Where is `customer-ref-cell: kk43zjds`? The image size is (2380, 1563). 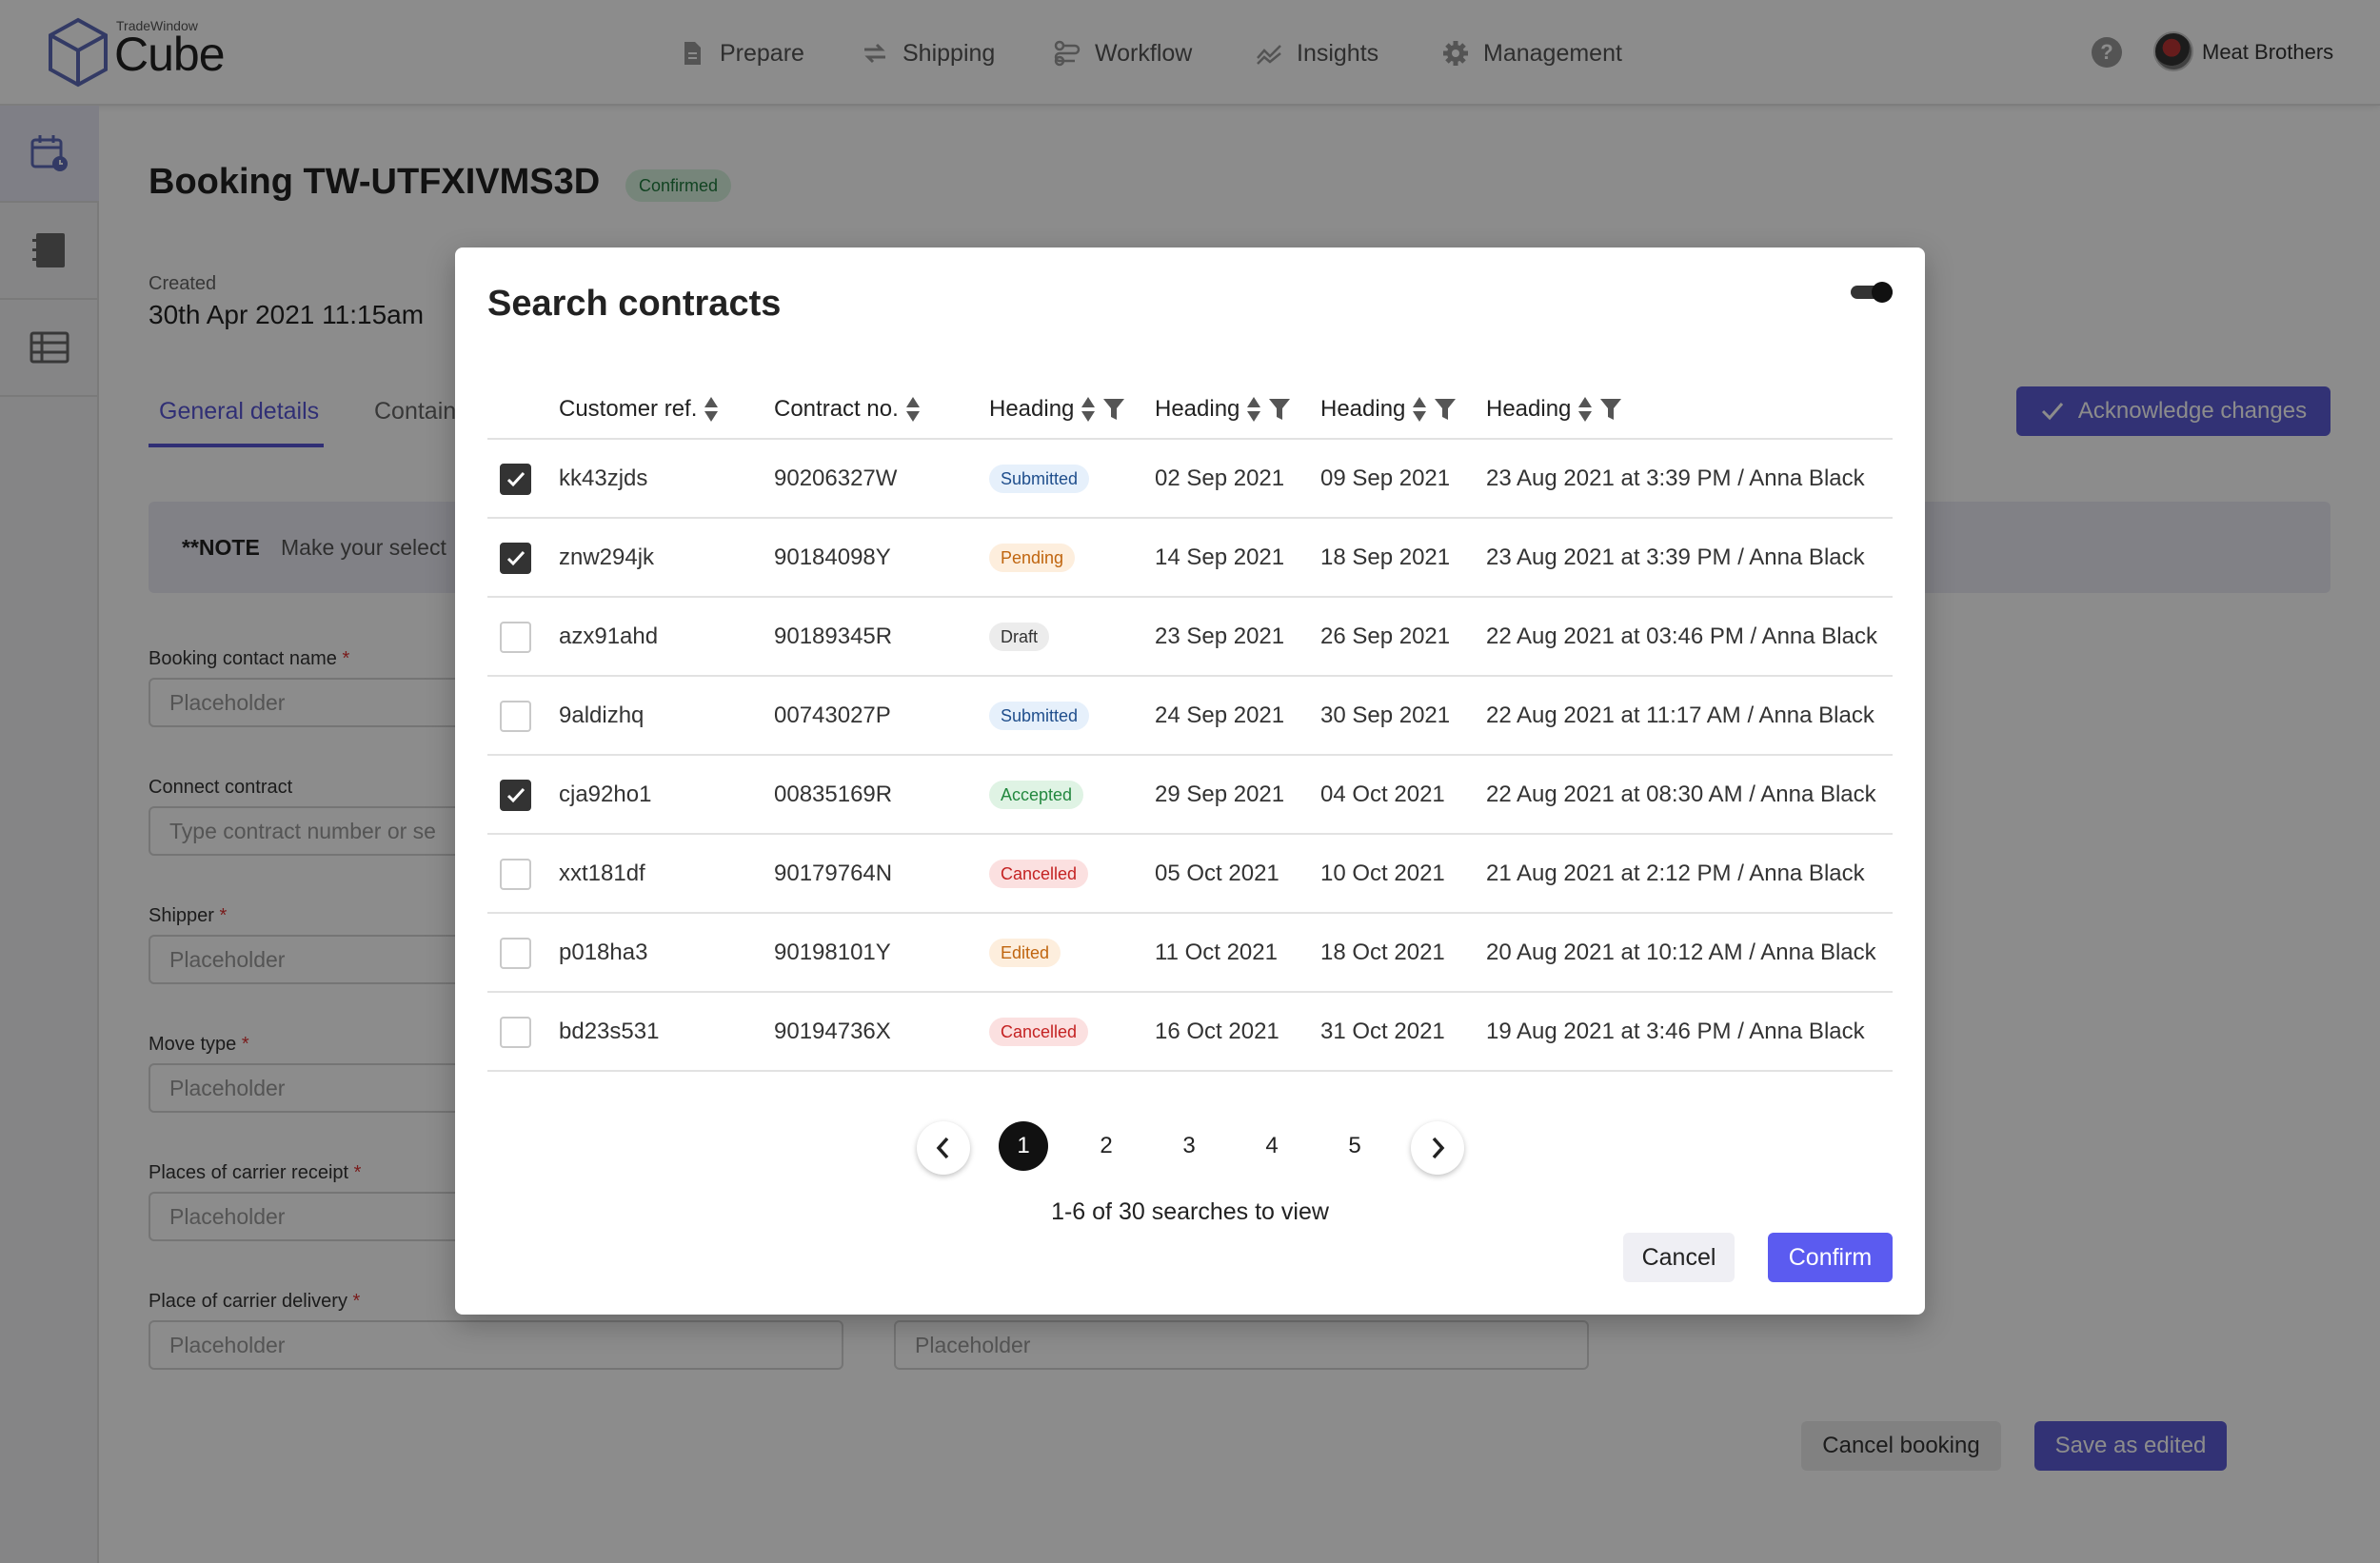
customer-ref-cell: kk43zjds is located at coordinates (603, 478).